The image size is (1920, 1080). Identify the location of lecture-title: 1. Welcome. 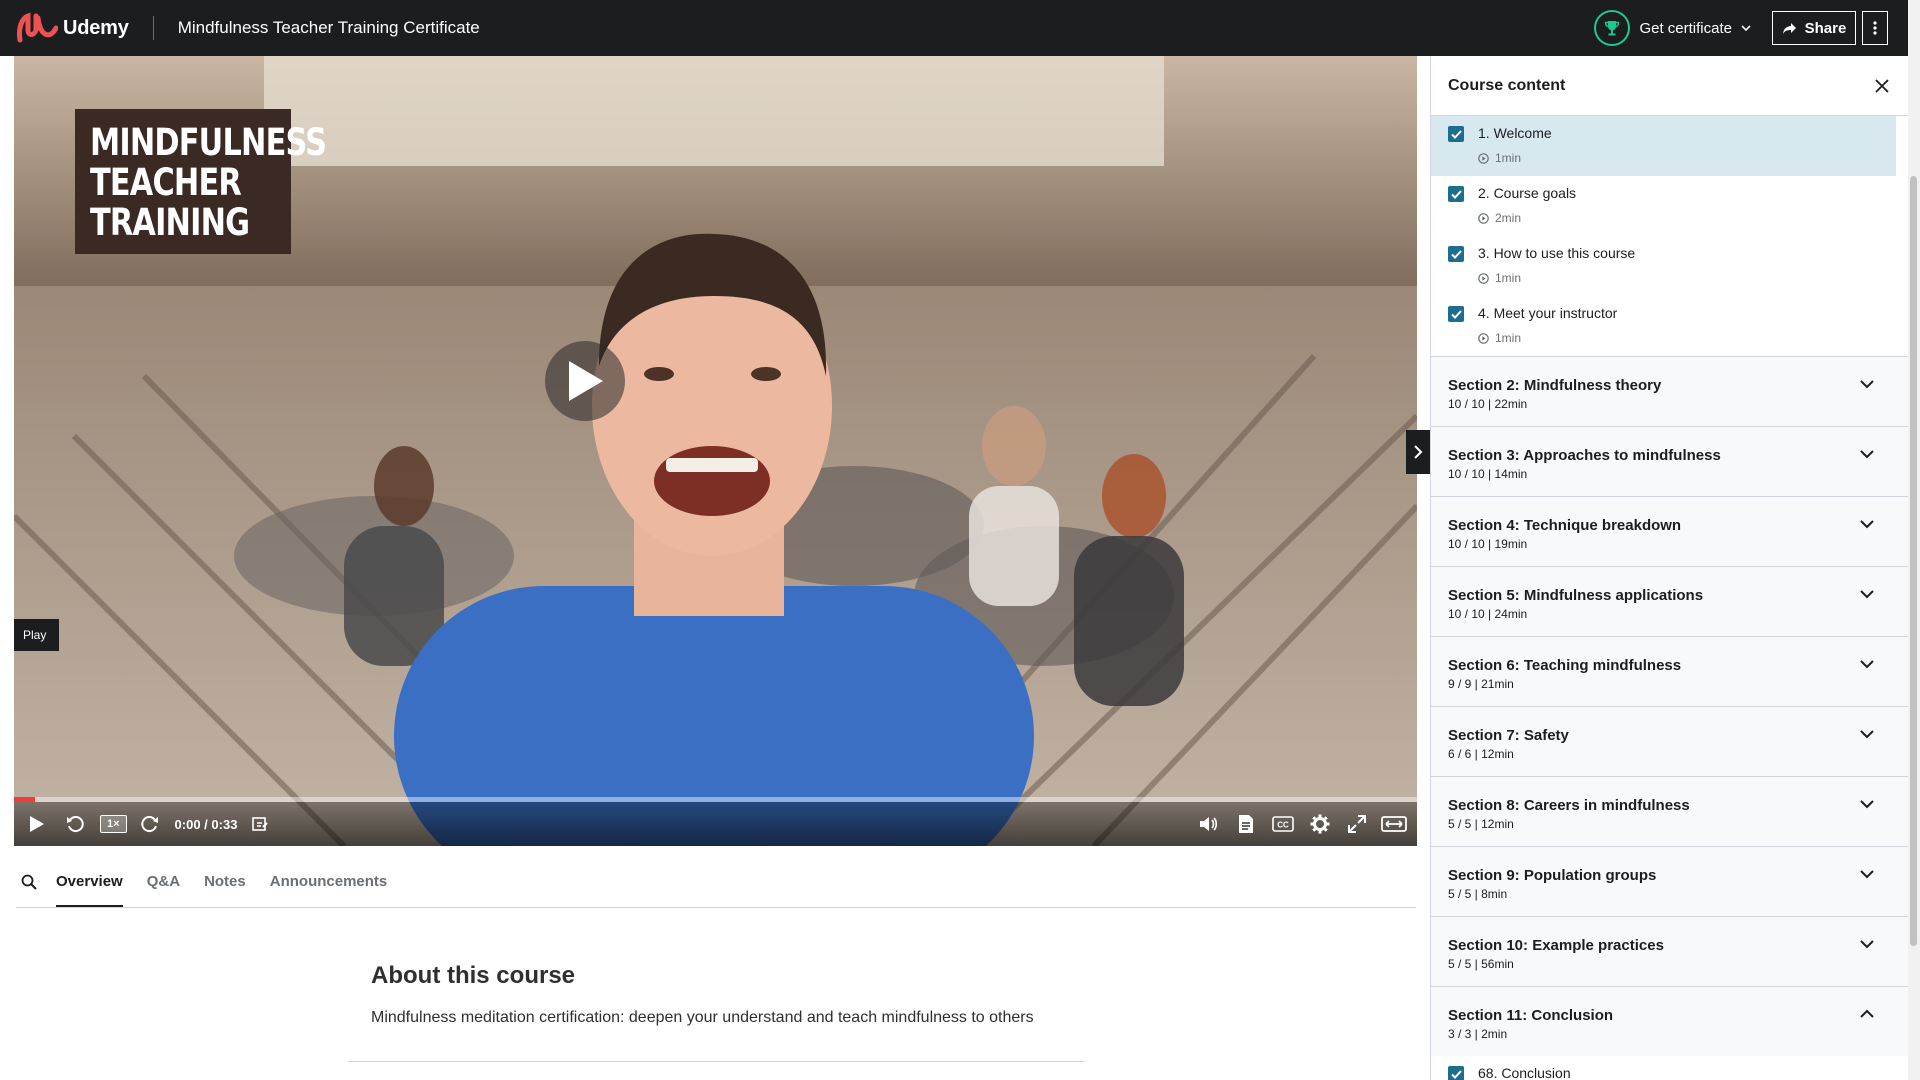
(1515, 133).